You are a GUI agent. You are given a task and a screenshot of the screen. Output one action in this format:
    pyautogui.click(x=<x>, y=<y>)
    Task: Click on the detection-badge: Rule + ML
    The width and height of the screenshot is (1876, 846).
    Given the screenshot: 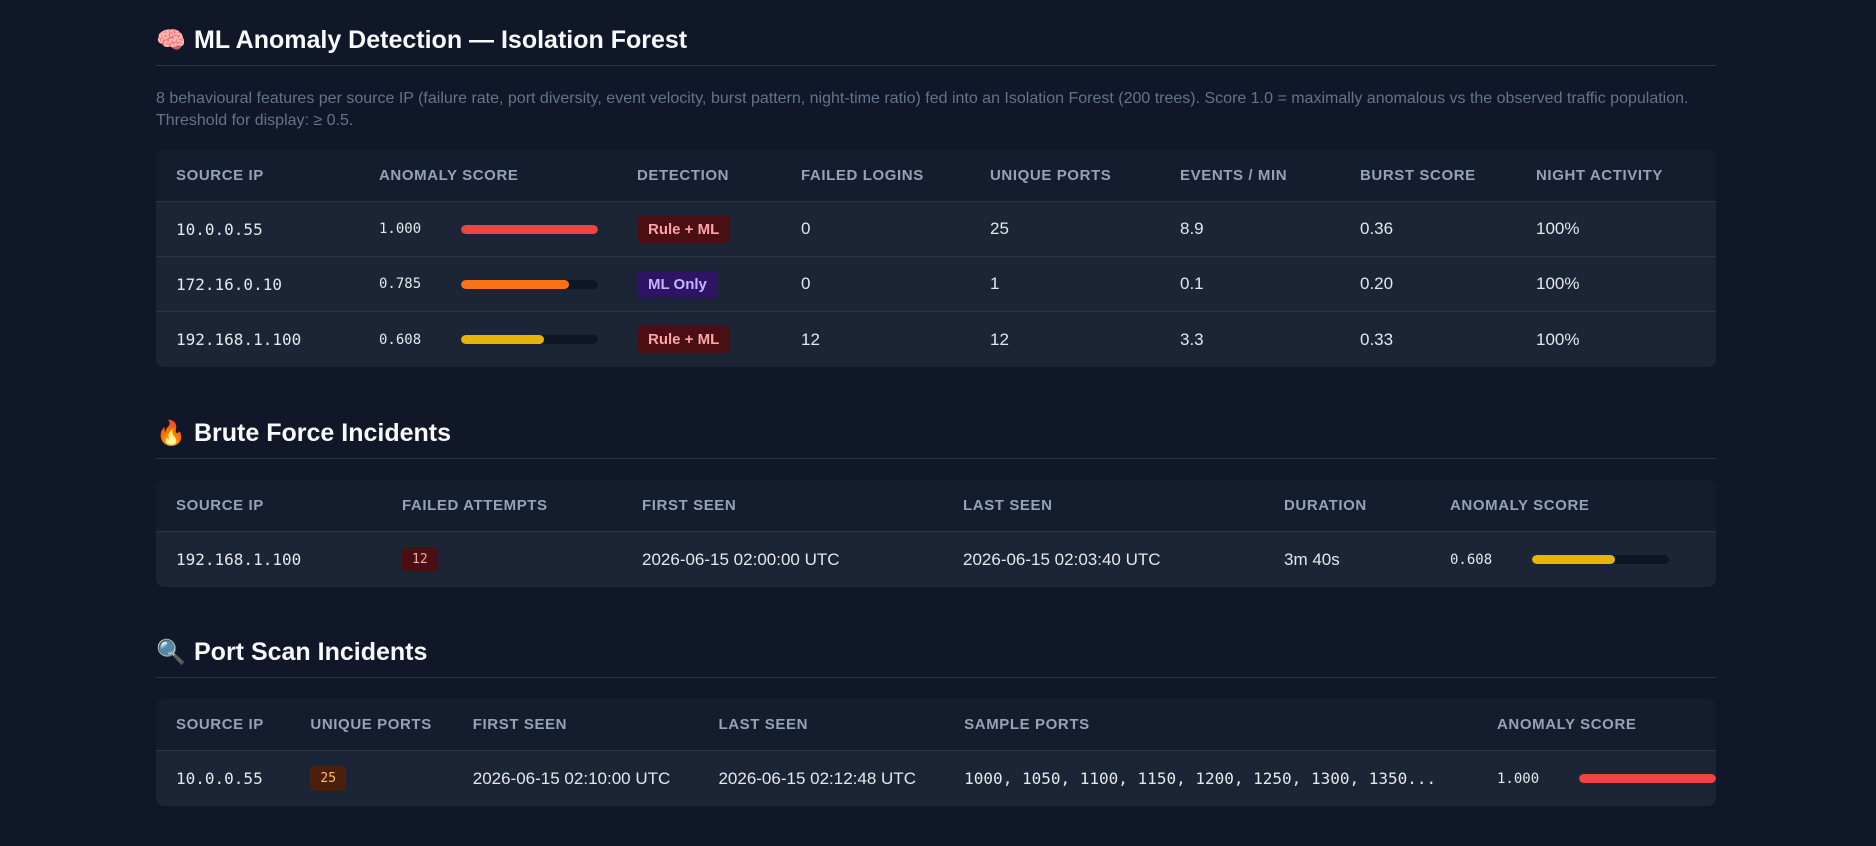 What is the action you would take?
    pyautogui.click(x=684, y=229)
    